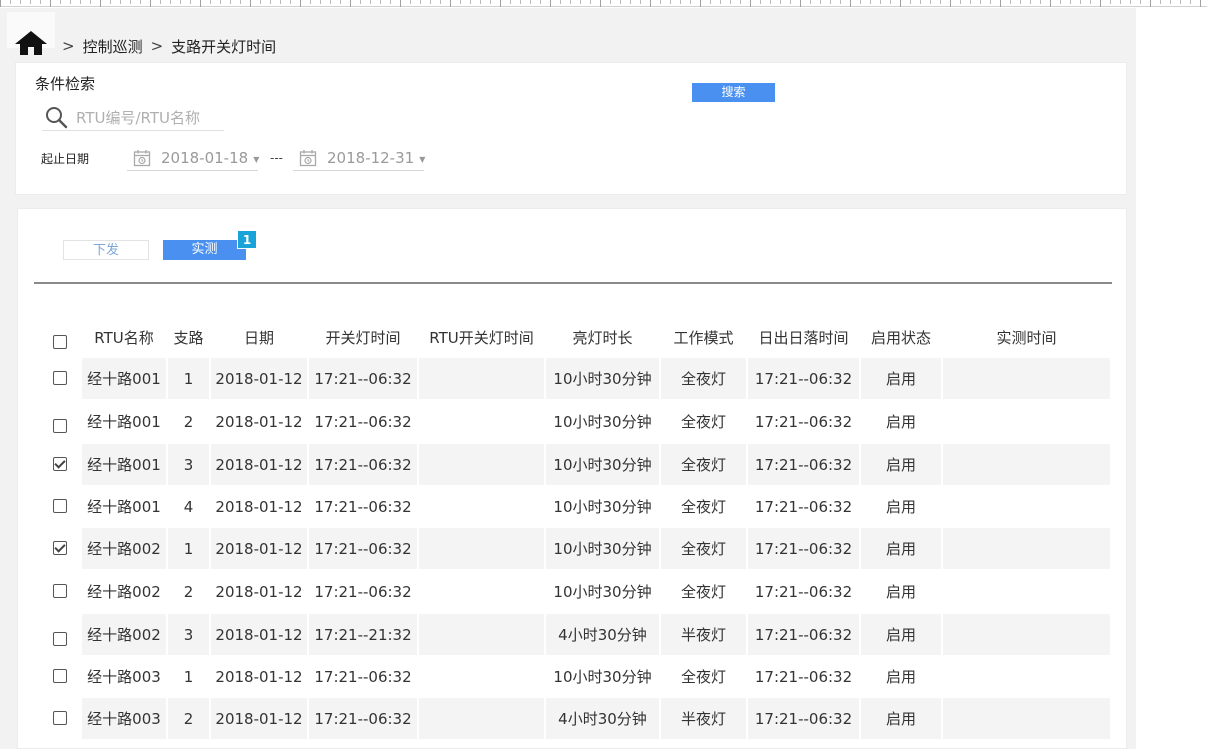 Image resolution: width=1207 pixels, height=749 pixels. I want to click on end-date-picker: 2018-12-31 ▼, so click(359, 158).